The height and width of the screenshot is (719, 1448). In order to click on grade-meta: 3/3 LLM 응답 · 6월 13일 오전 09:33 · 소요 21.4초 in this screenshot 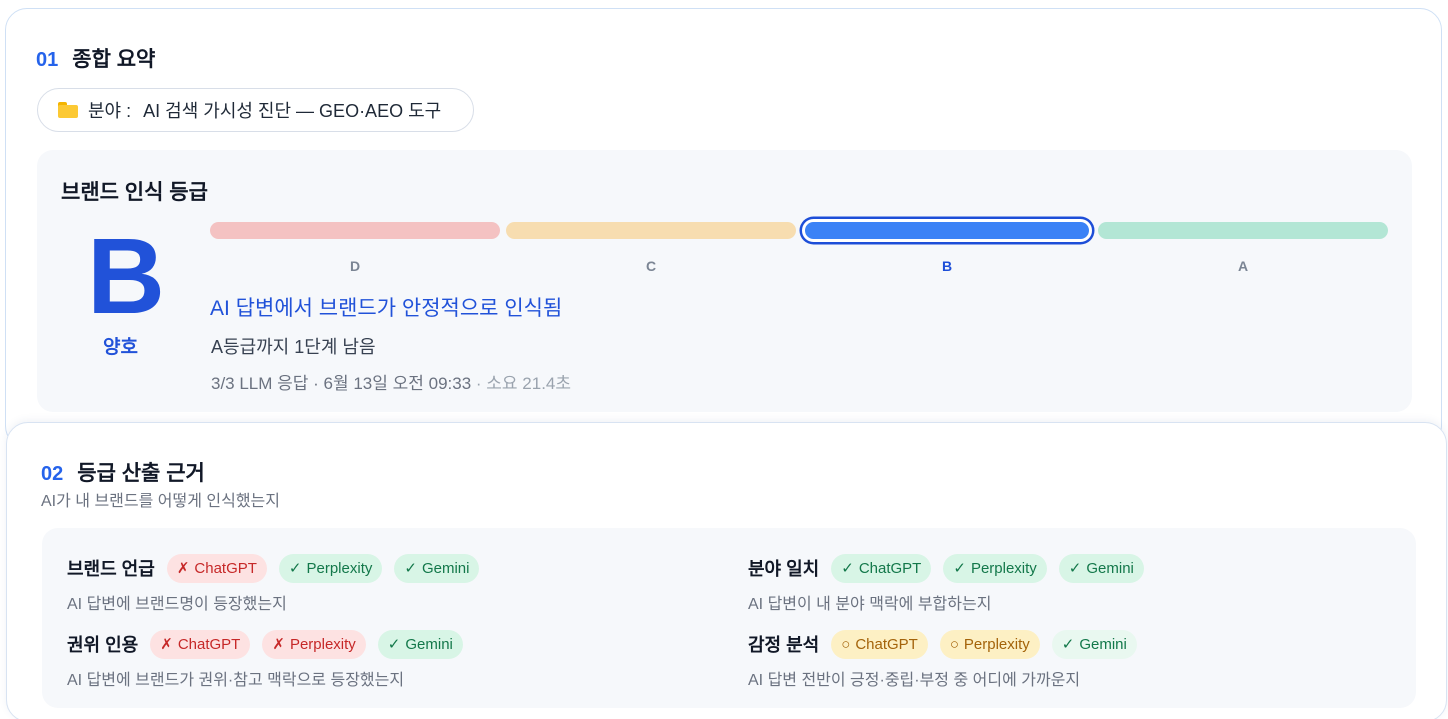, I will do `click(391, 381)`.